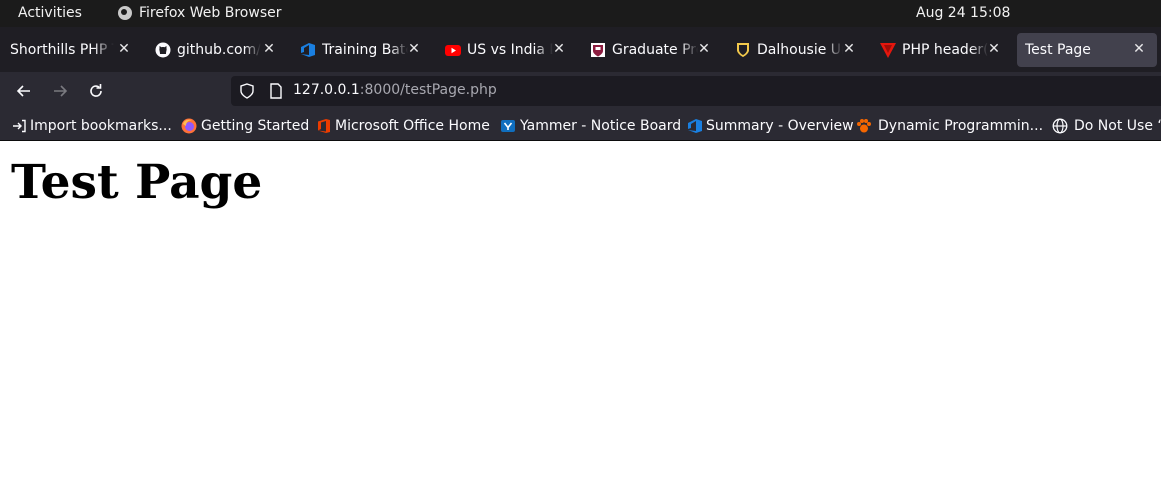 This screenshot has height=502, width=1161. I want to click on bookmark-summary-overview: Summary - Overview, so click(770, 125).